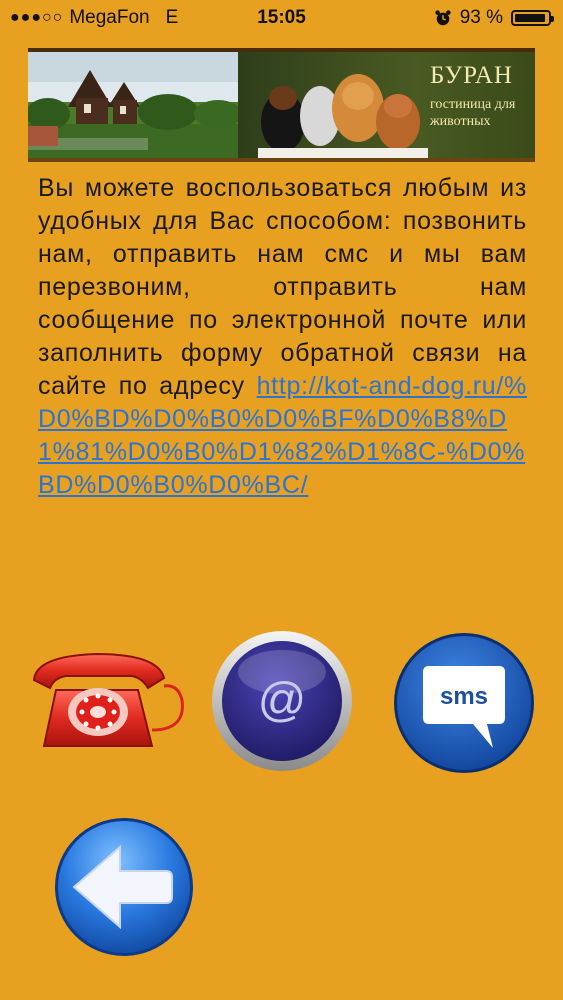 The image size is (563, 1000). I want to click on email-symbol: @, so click(282, 700).